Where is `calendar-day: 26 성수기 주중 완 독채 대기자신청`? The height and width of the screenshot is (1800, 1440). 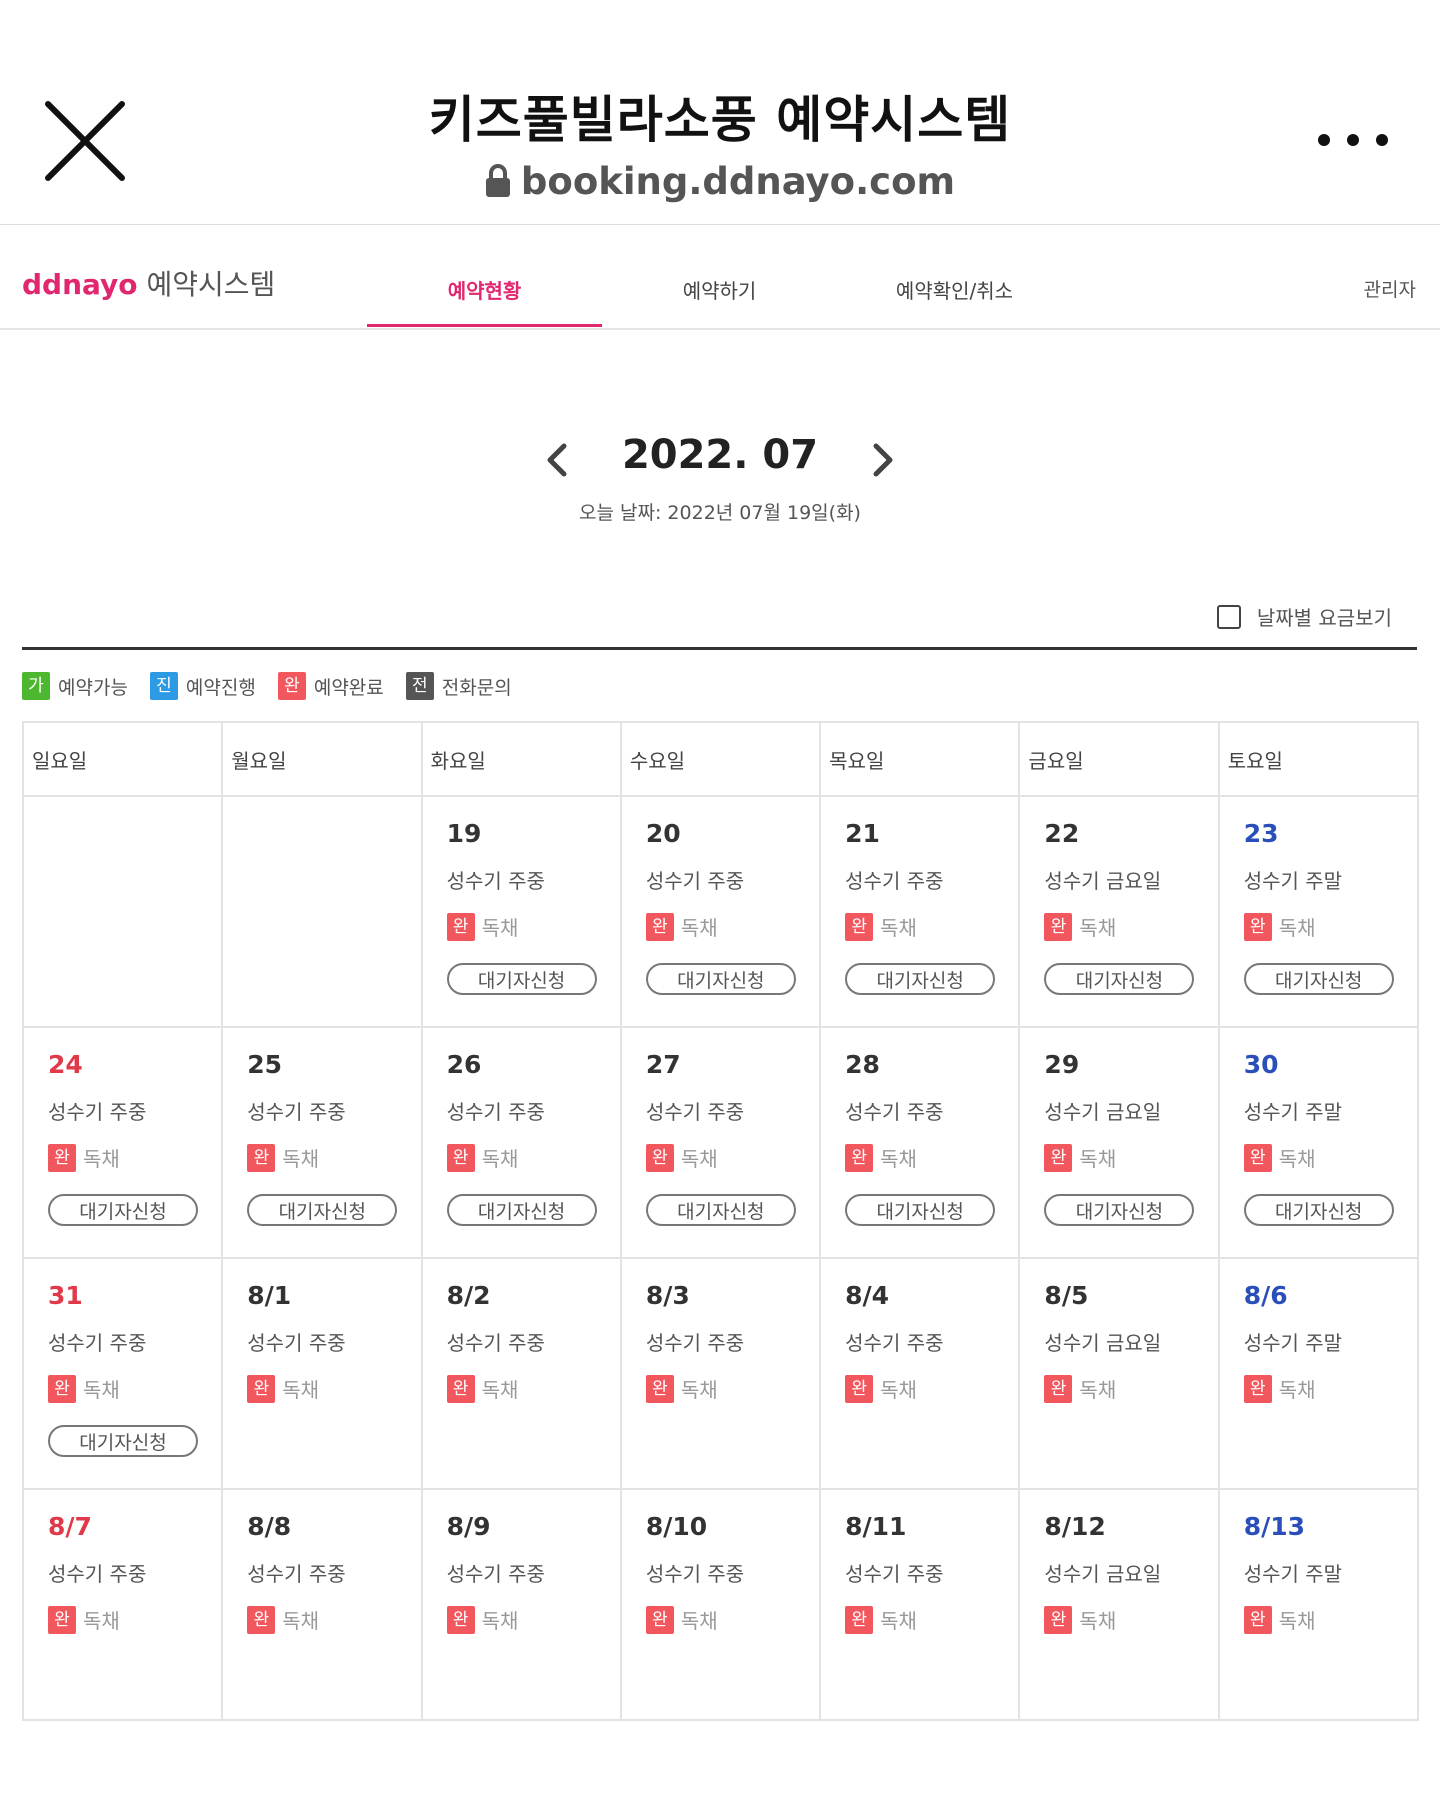
calendar-day: 26 성수기 주중 완 독채 대기자신청 is located at coordinates (522, 1143).